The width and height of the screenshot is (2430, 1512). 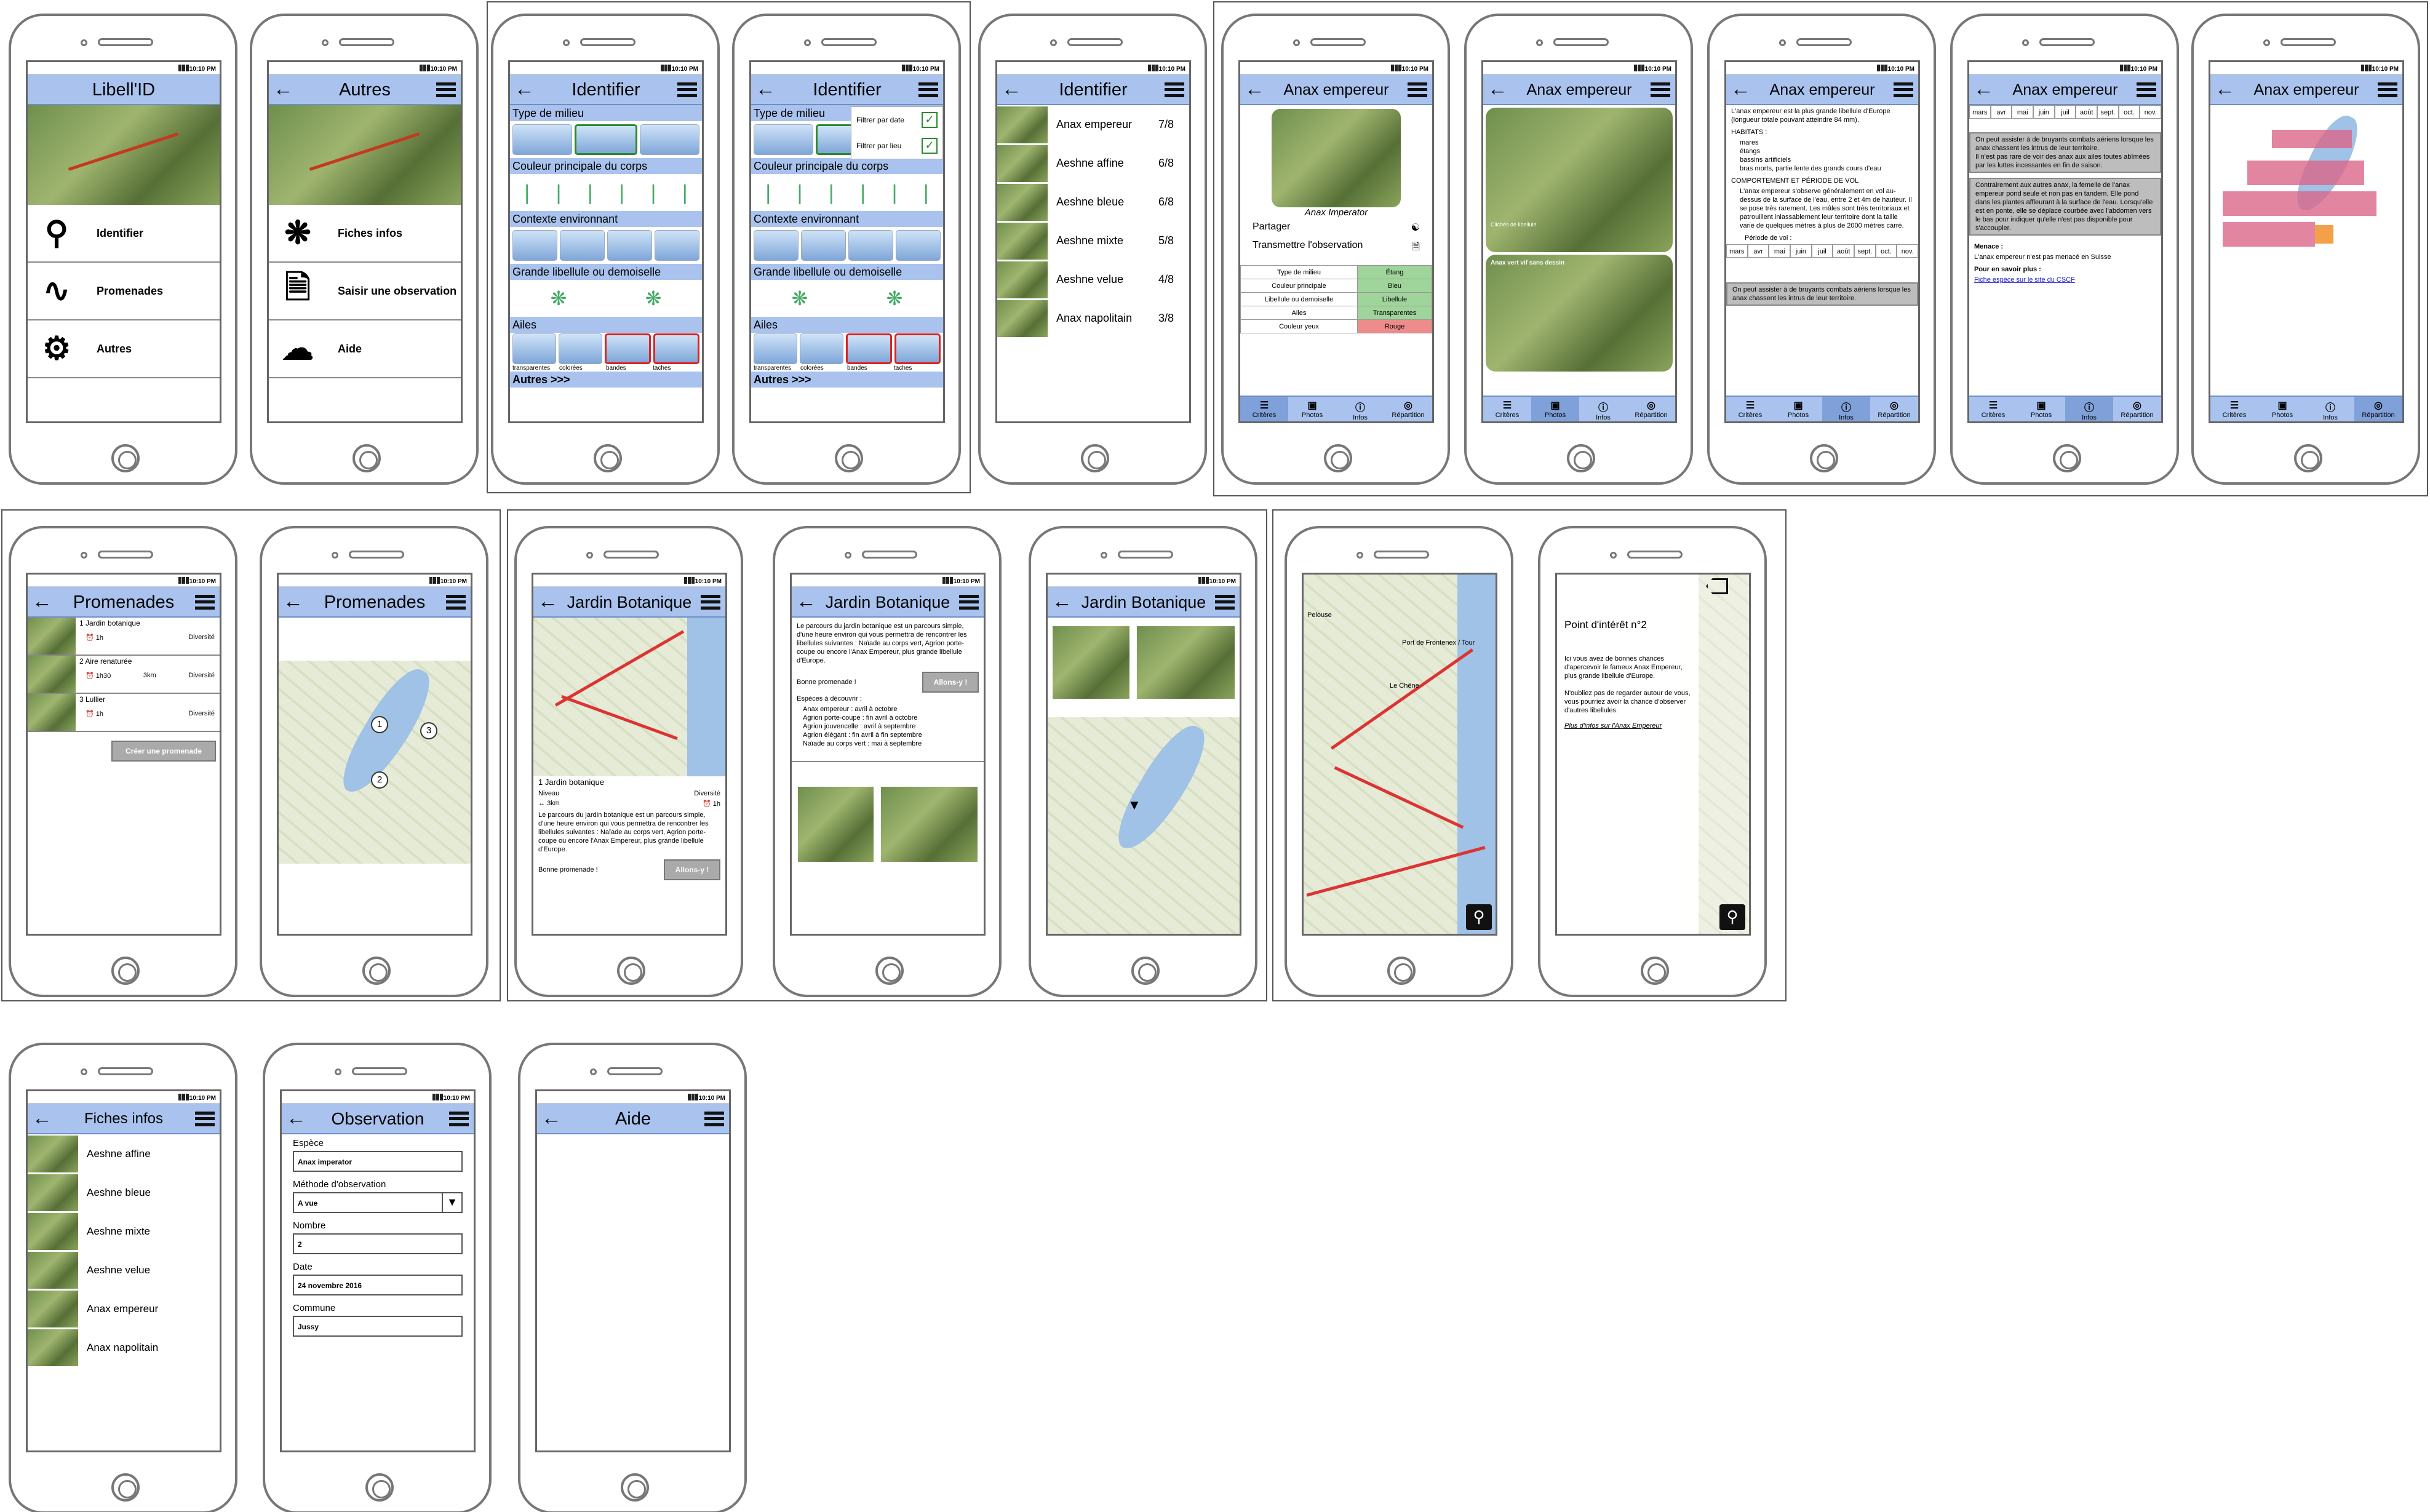 What do you see at coordinates (124, 713) in the screenshot?
I see `promenade-item: 3 Lullier ⏰ 1h Diversité` at bounding box center [124, 713].